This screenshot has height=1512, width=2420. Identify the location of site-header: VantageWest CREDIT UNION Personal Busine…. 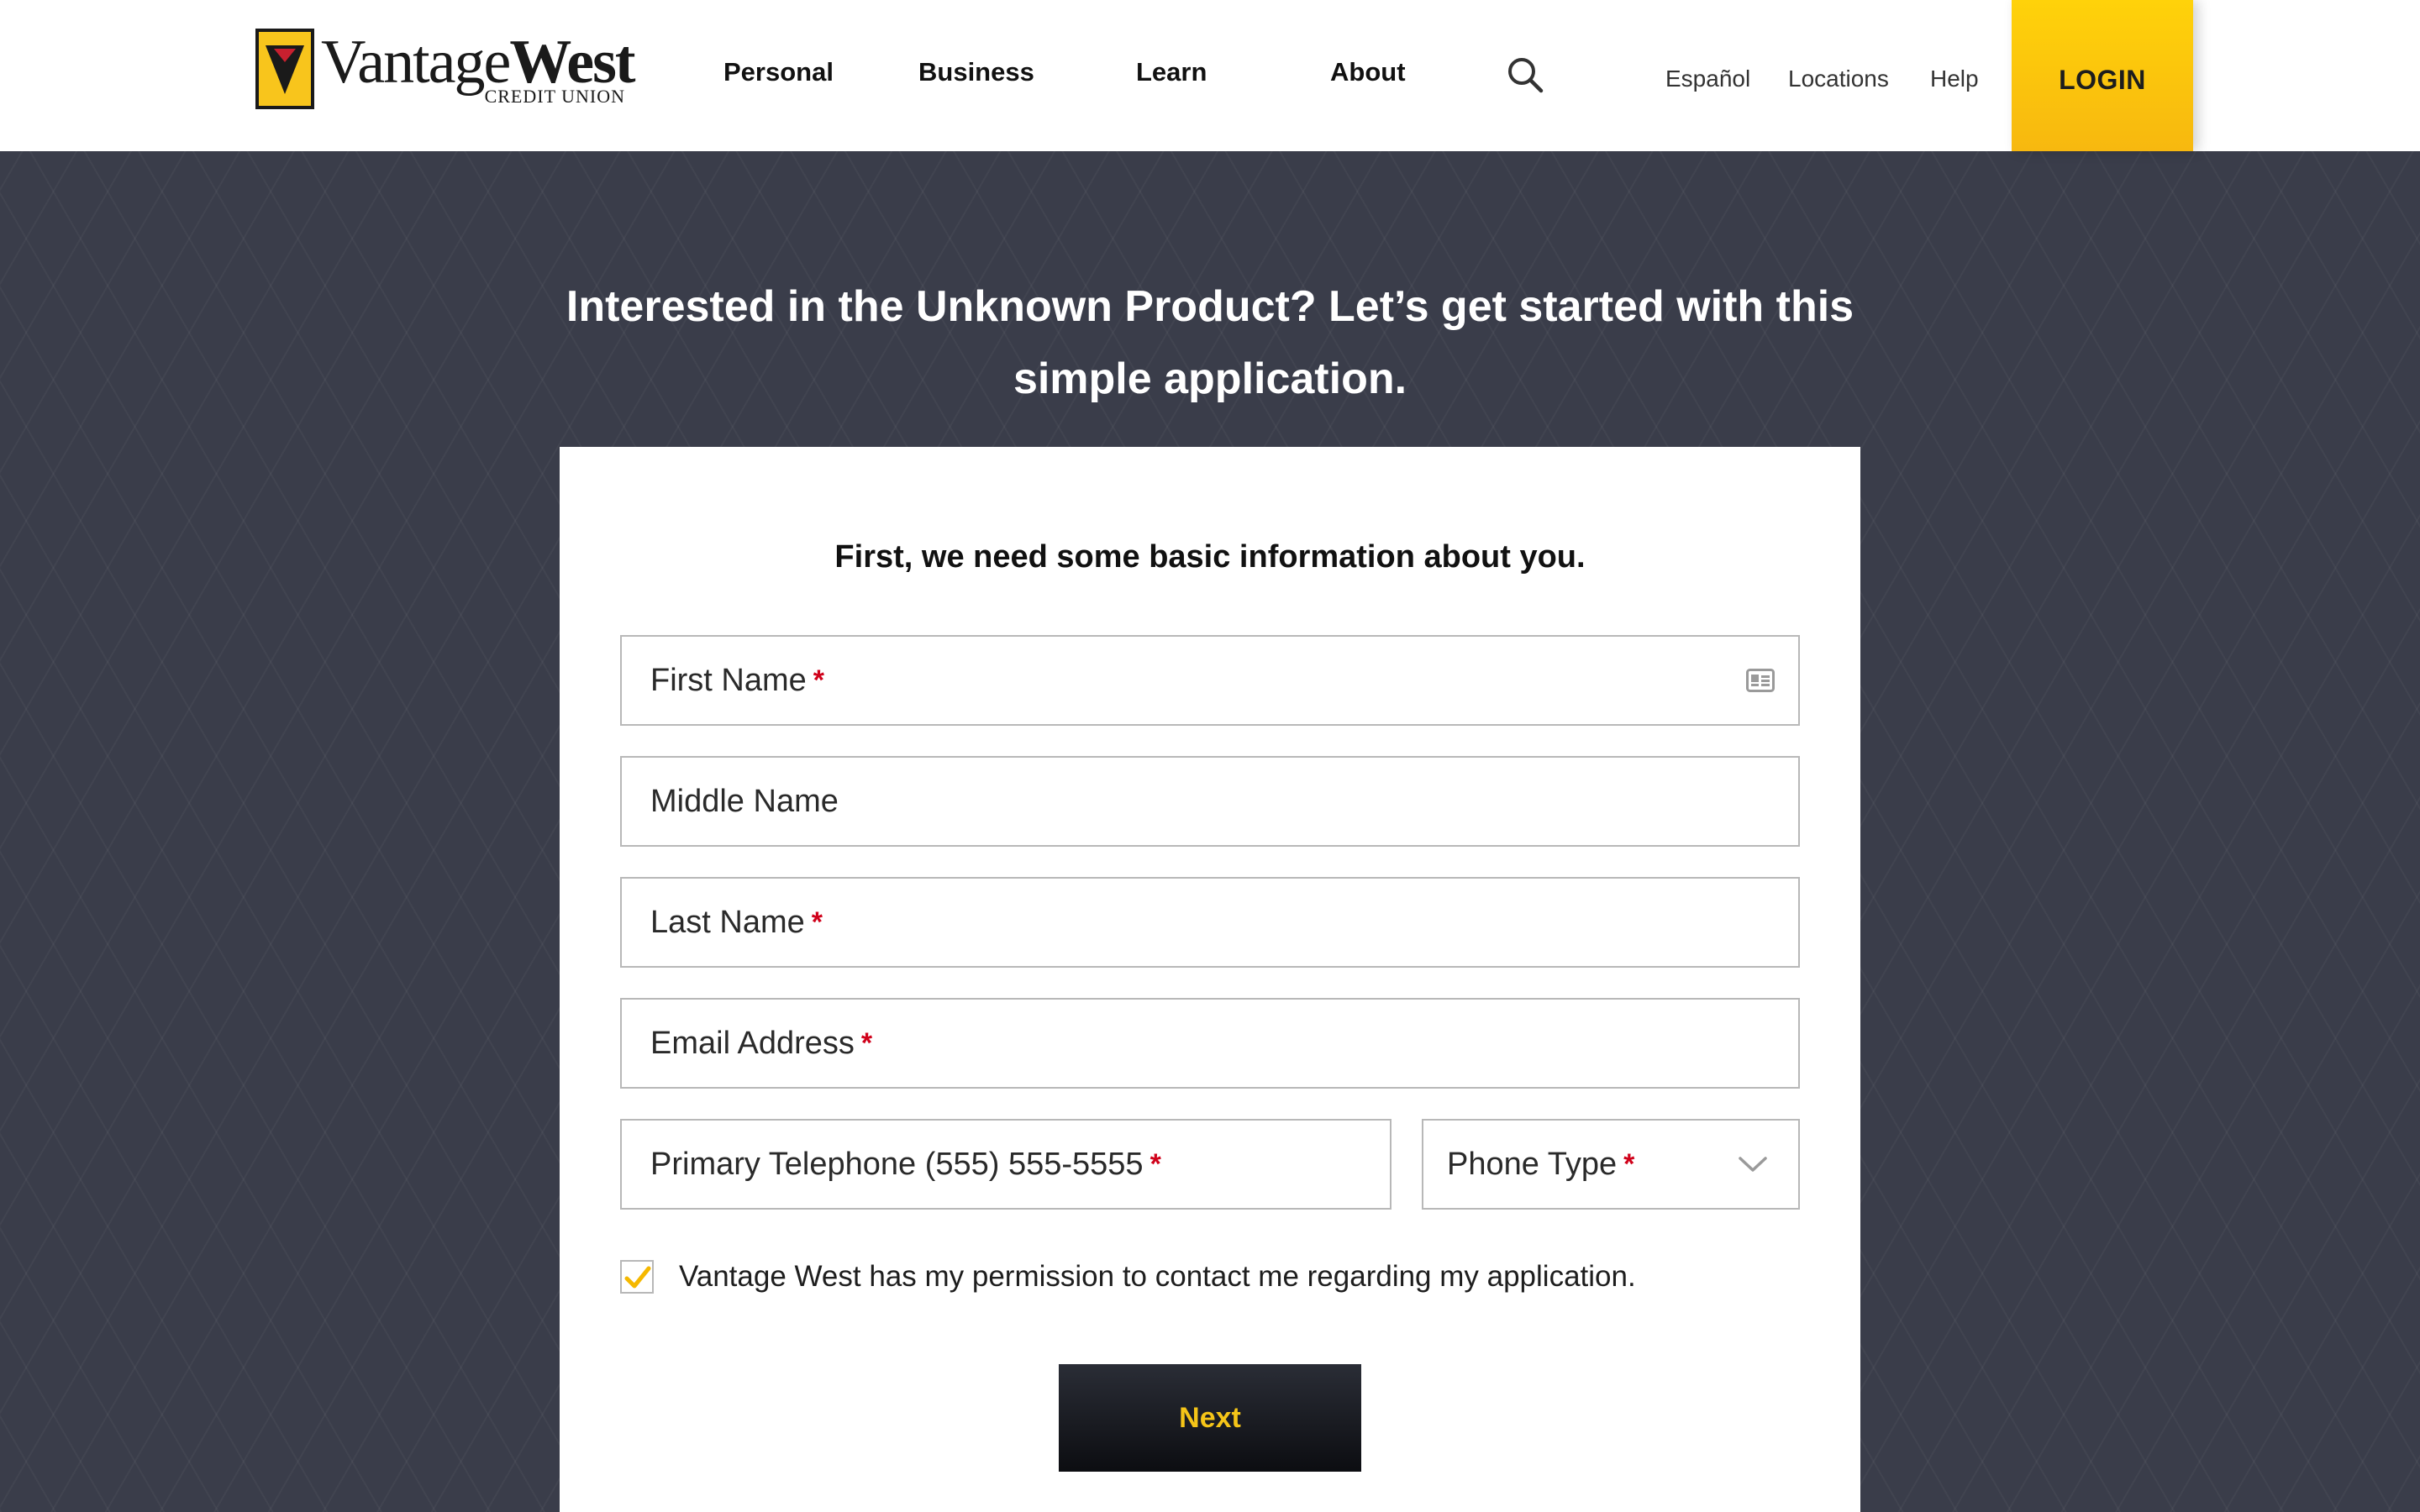
(1210, 75).